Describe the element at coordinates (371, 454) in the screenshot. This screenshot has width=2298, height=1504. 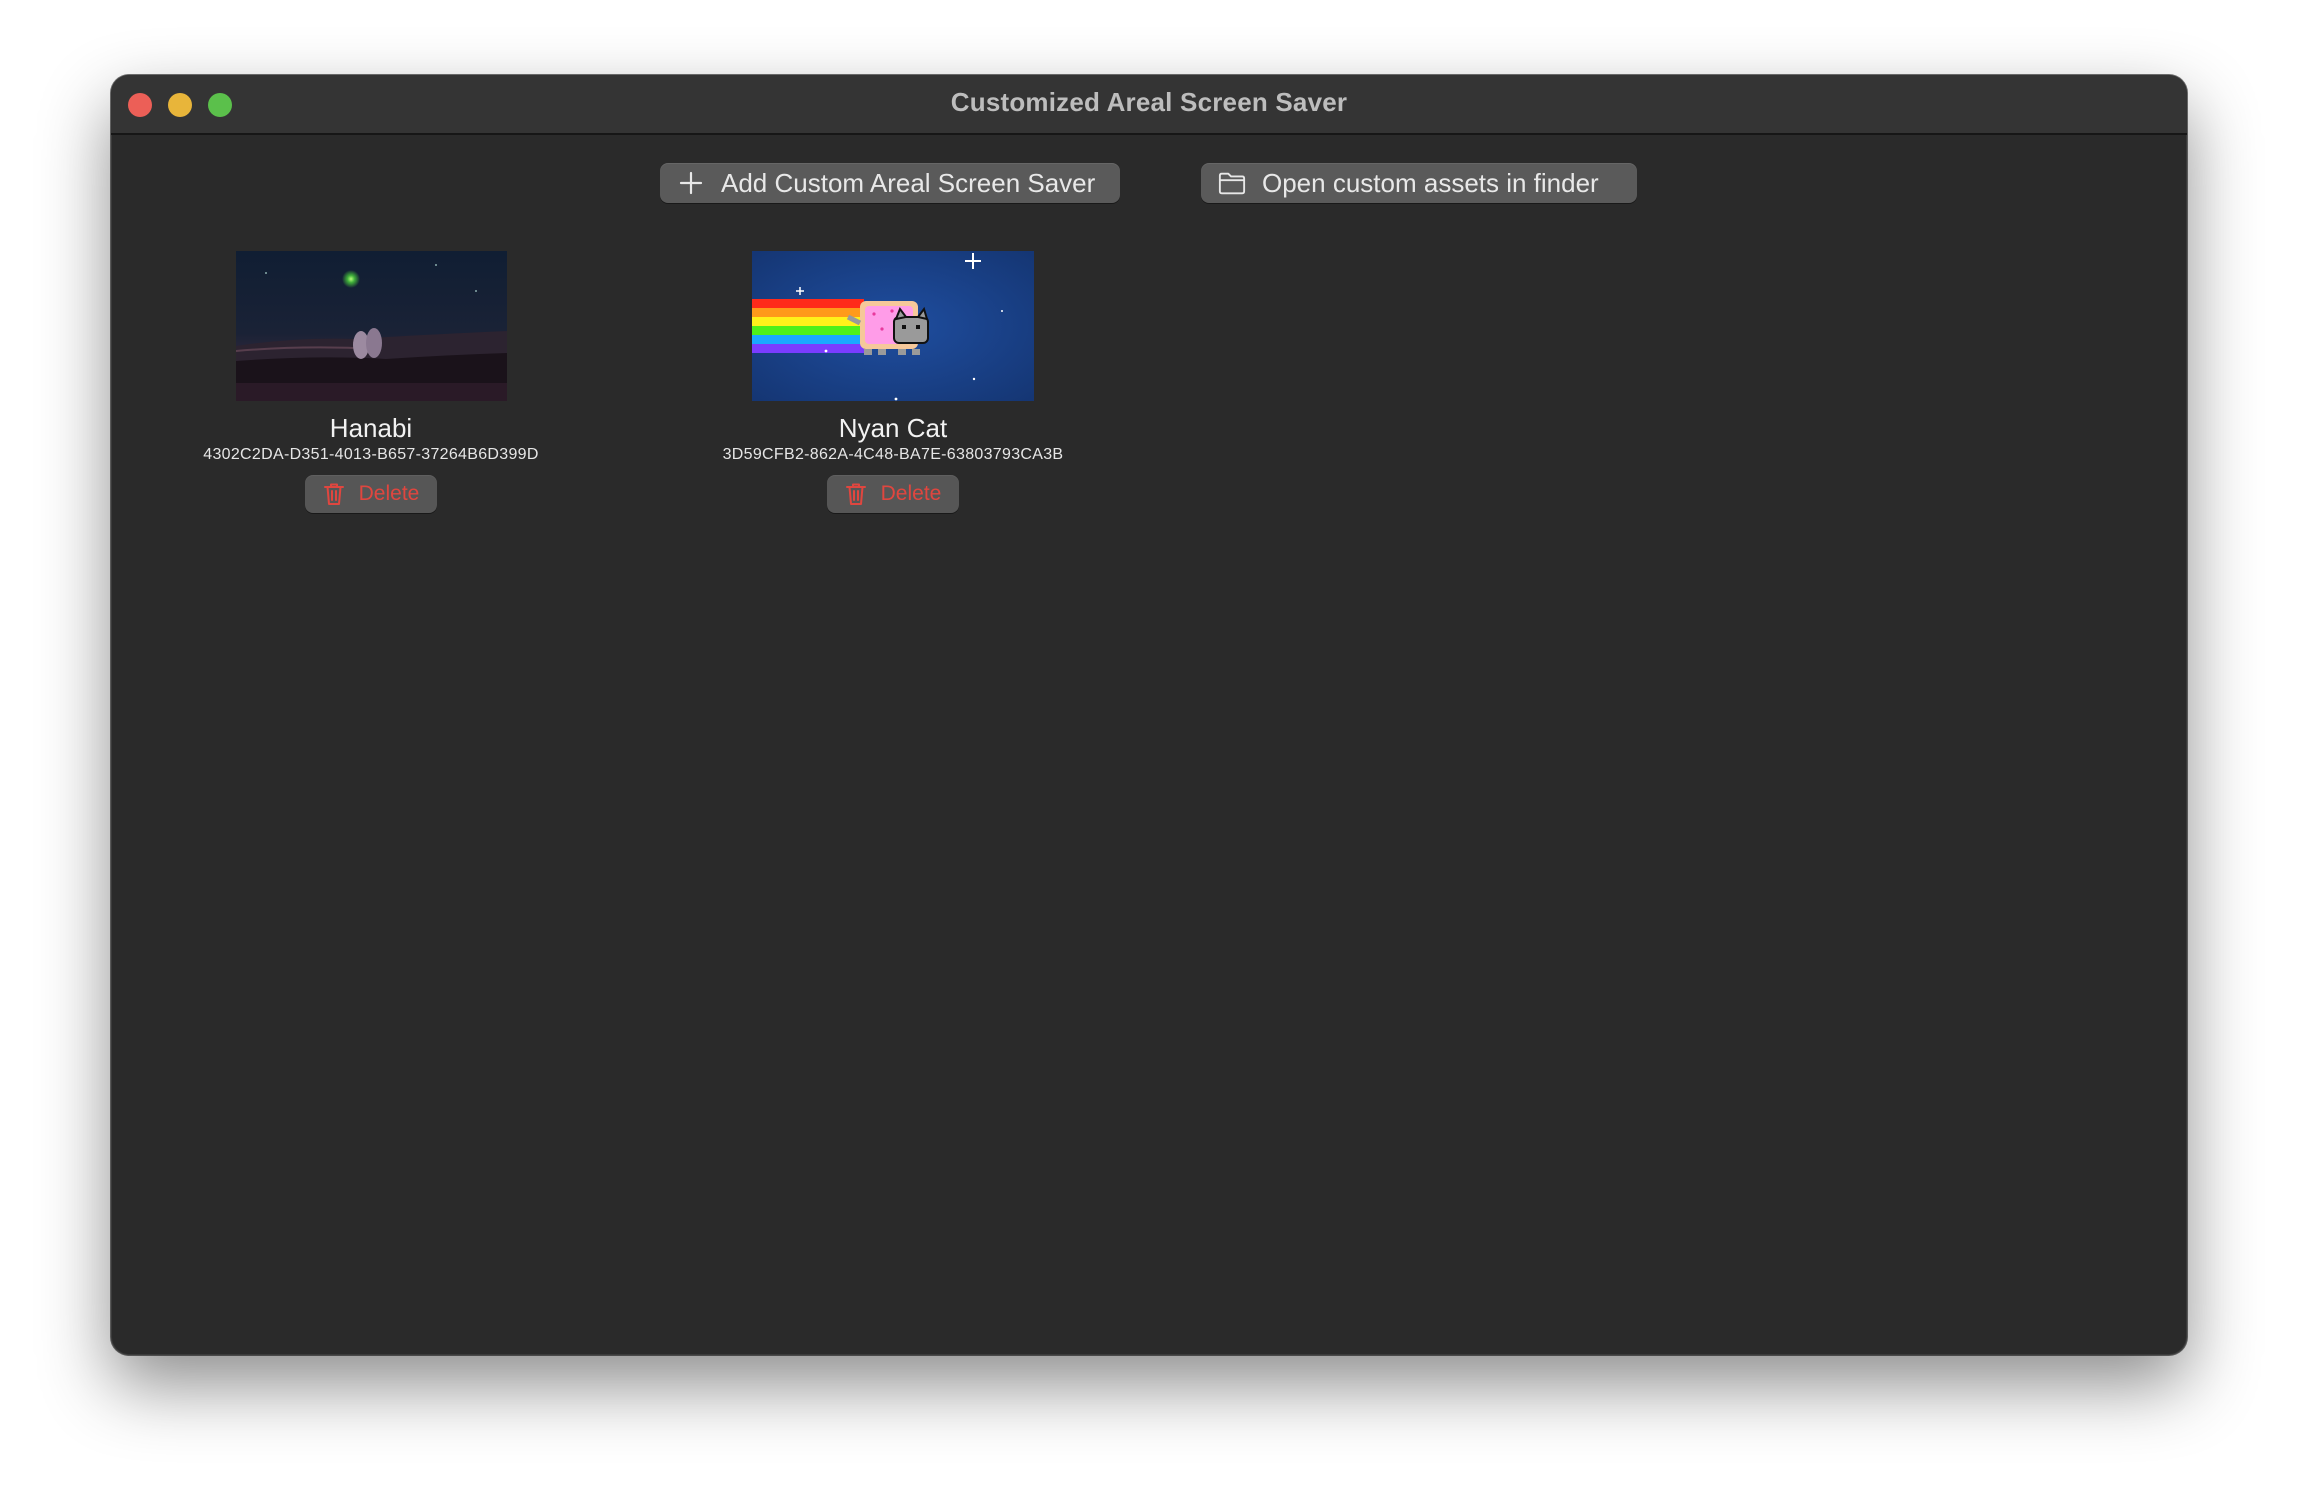
I see `screen-saver-id: 4302C2DA-D351-4013-B657-37264B6D399D` at that location.